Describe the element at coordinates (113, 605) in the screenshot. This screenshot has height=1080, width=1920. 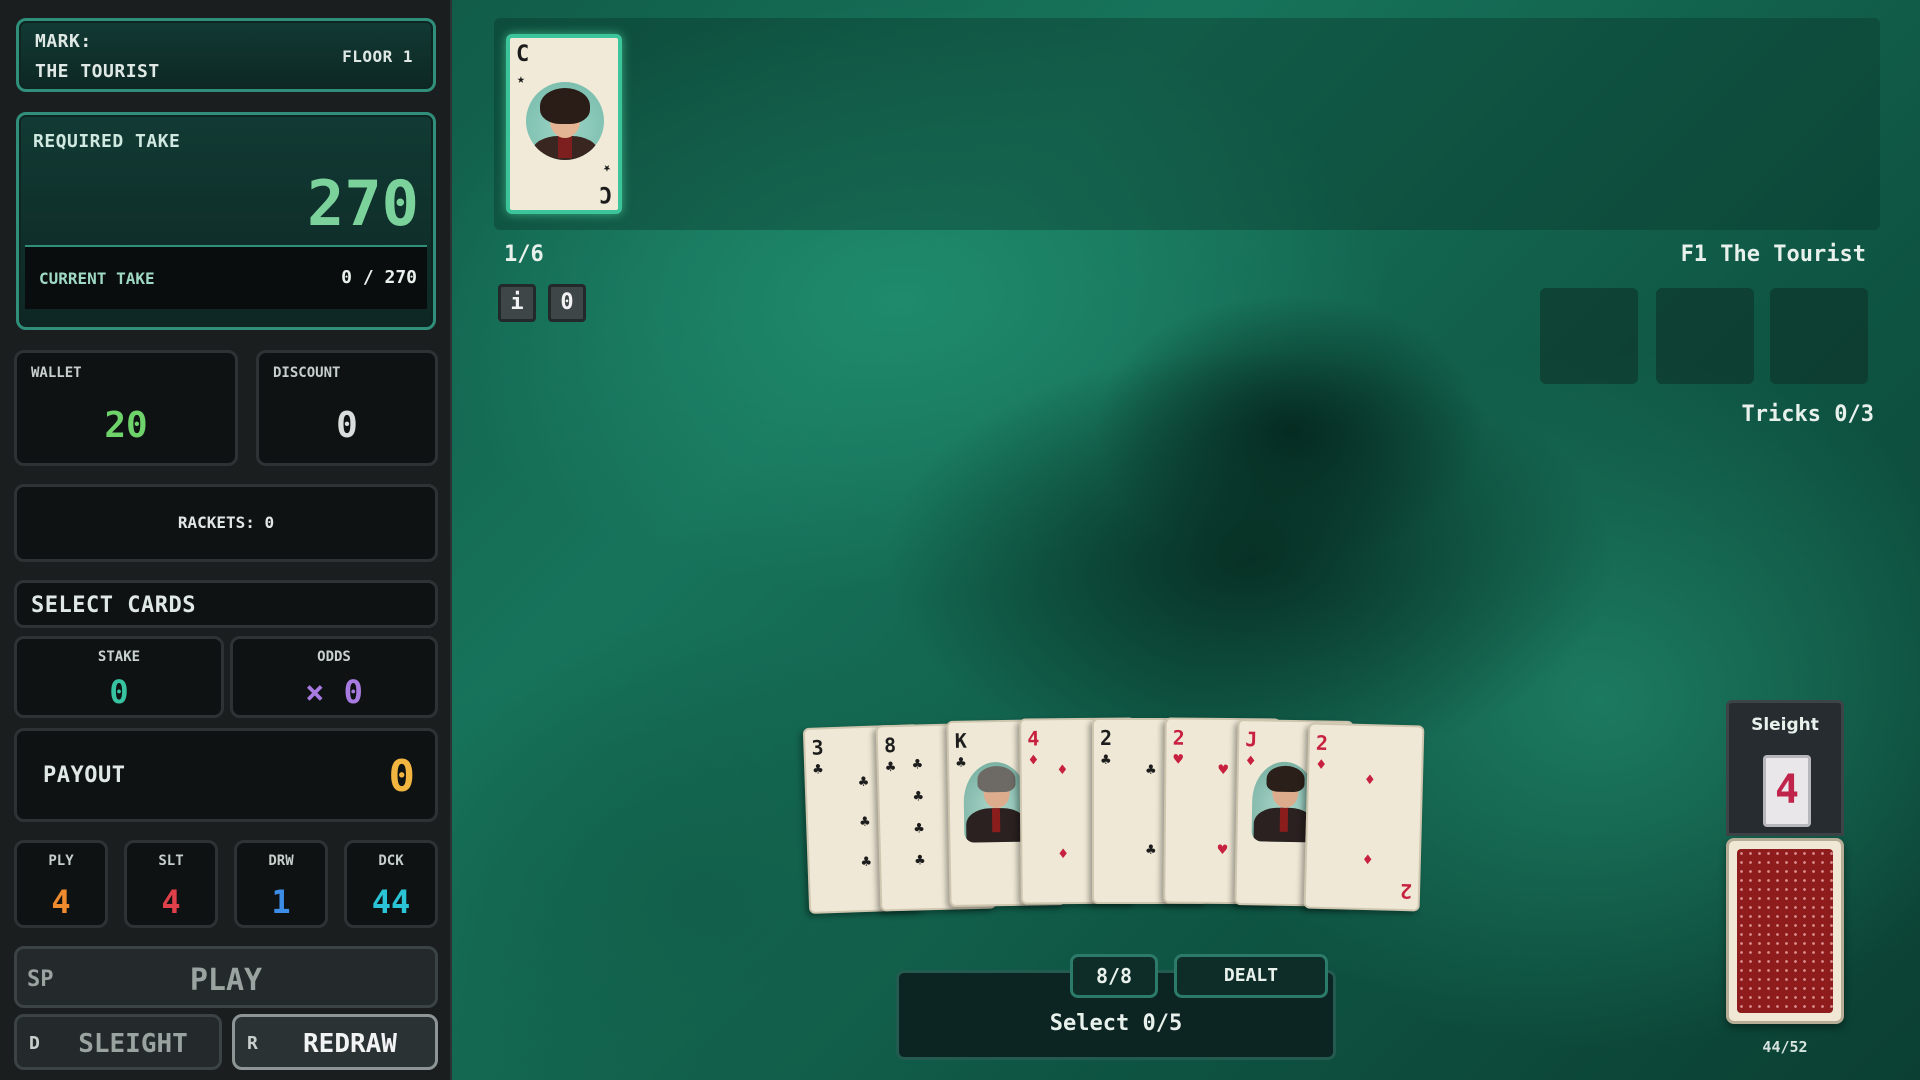
I see `hand-type-label: SELECT CARDS` at that location.